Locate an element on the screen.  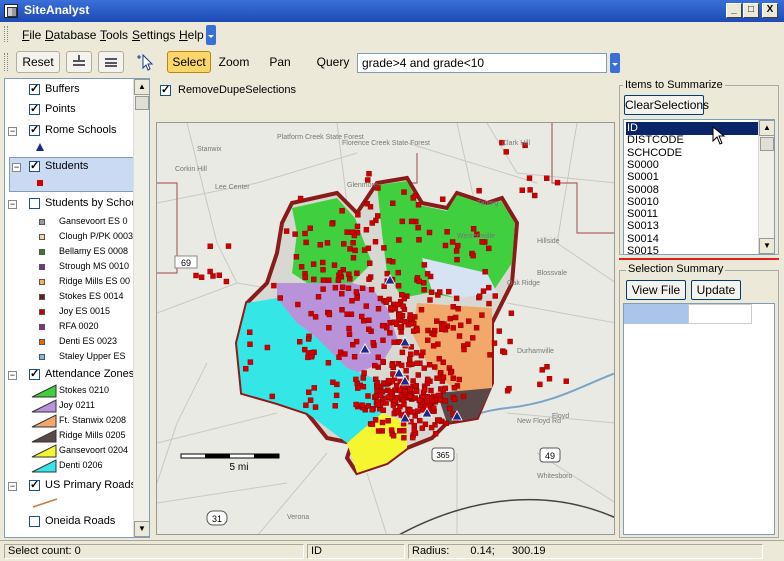
layer-rome-schools: − Rome Schools is located at coordinates (70, 131).